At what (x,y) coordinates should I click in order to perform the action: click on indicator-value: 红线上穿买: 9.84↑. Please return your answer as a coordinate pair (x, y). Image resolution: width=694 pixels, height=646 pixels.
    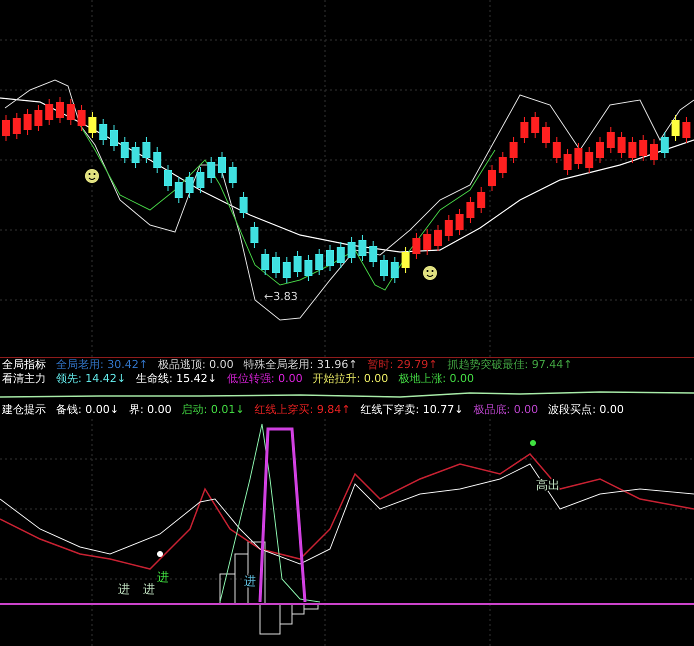
    Looking at the image, I should click on (302, 410).